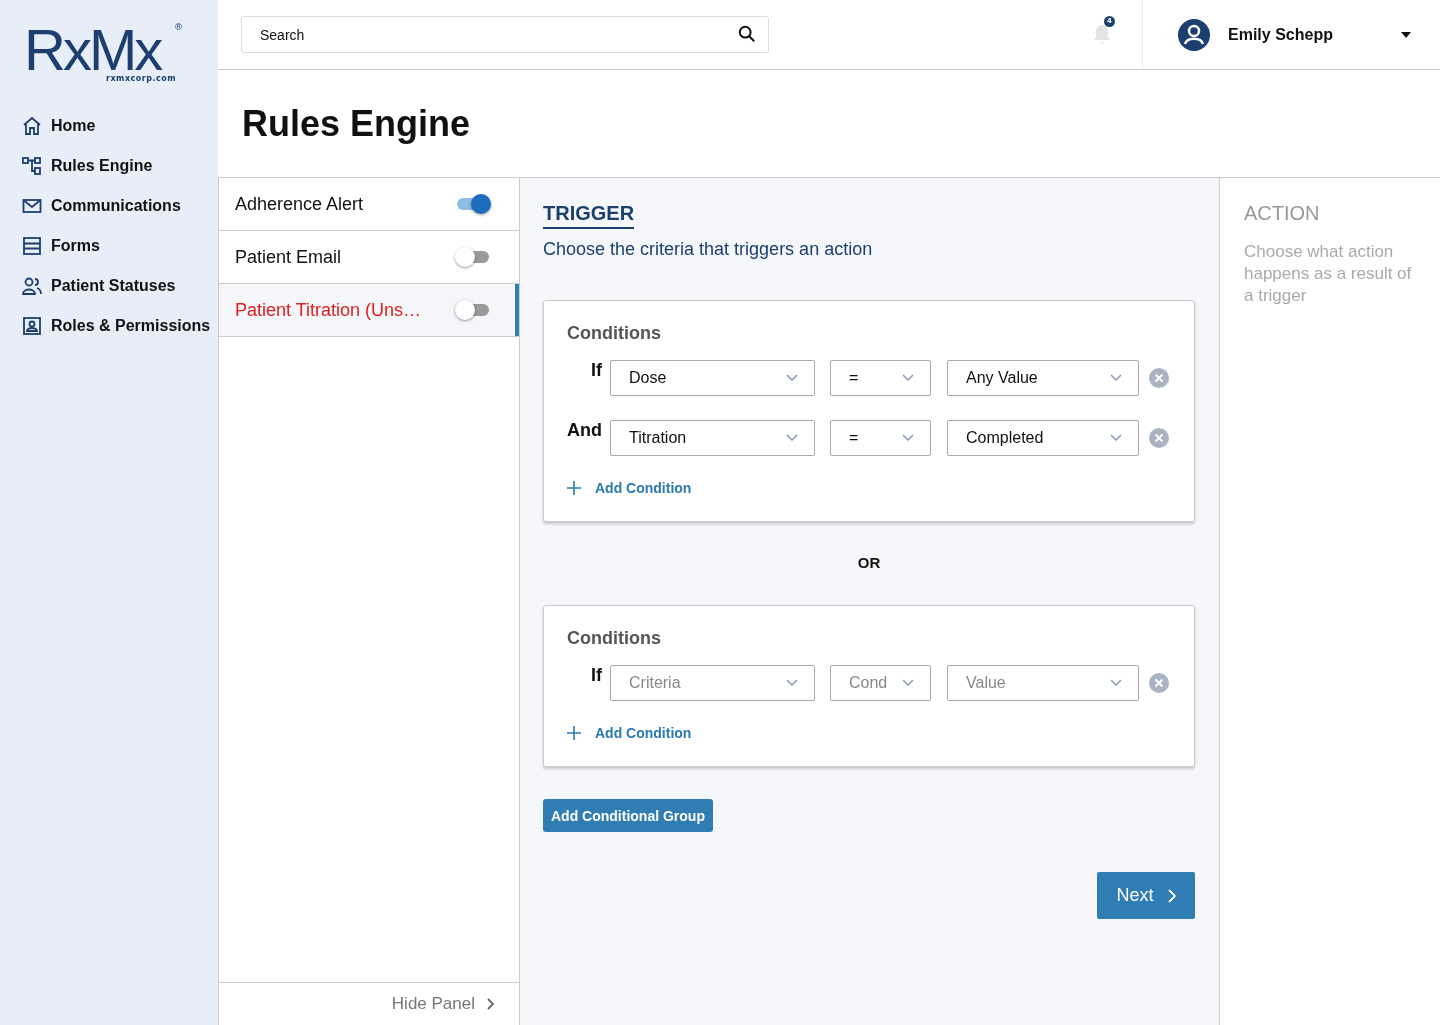  Describe the element at coordinates (109, 206) in the screenshot. I see `nav-item: Communications` at that location.